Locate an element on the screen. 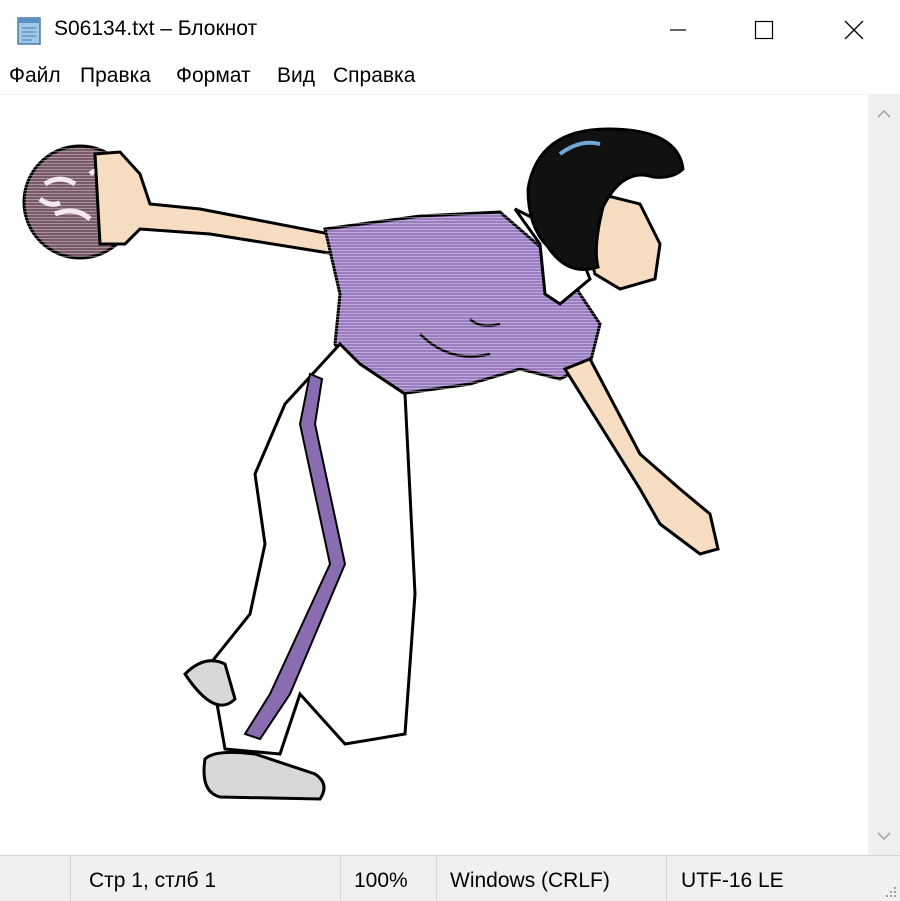 Image resolution: width=900 pixels, height=901 pixels. minimize-icon is located at coordinates (678, 30).